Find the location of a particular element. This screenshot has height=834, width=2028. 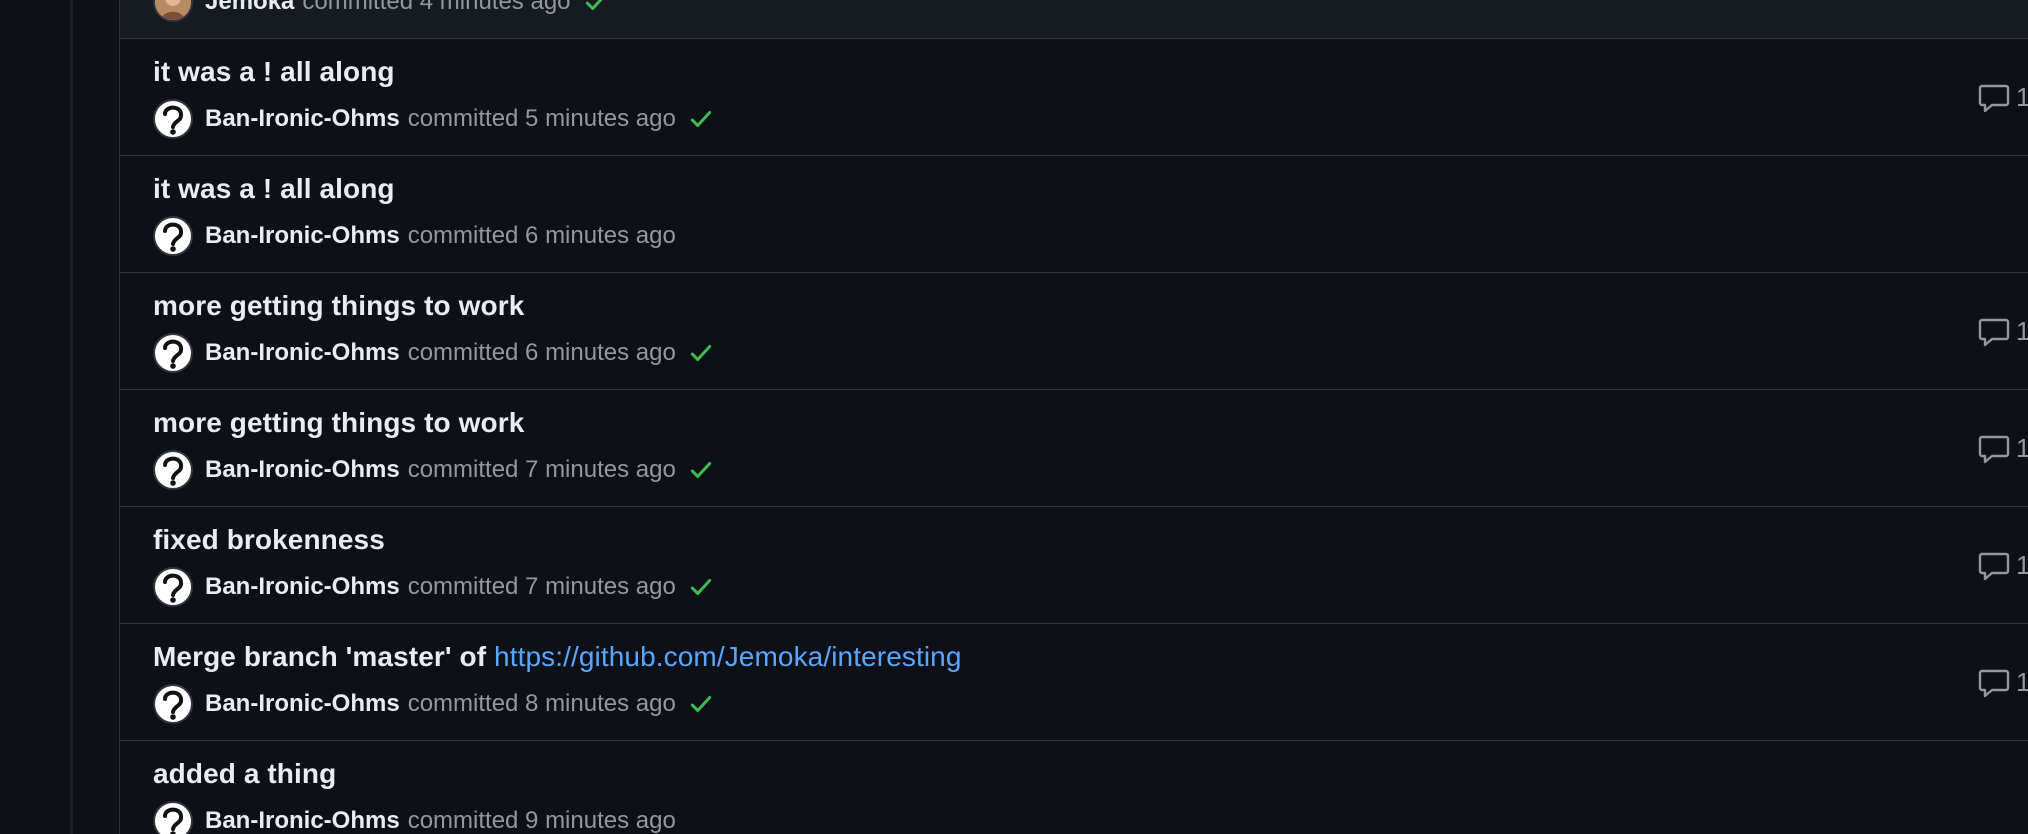

commit-meta: Ban-Ironic-Ohms committed 5 minutes ago is located at coordinates (433, 119).